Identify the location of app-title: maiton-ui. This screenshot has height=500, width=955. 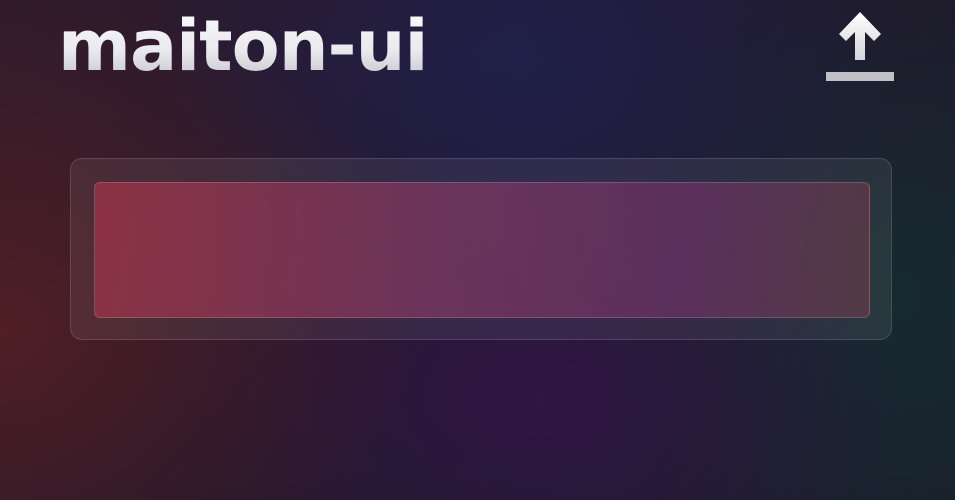
(243, 46).